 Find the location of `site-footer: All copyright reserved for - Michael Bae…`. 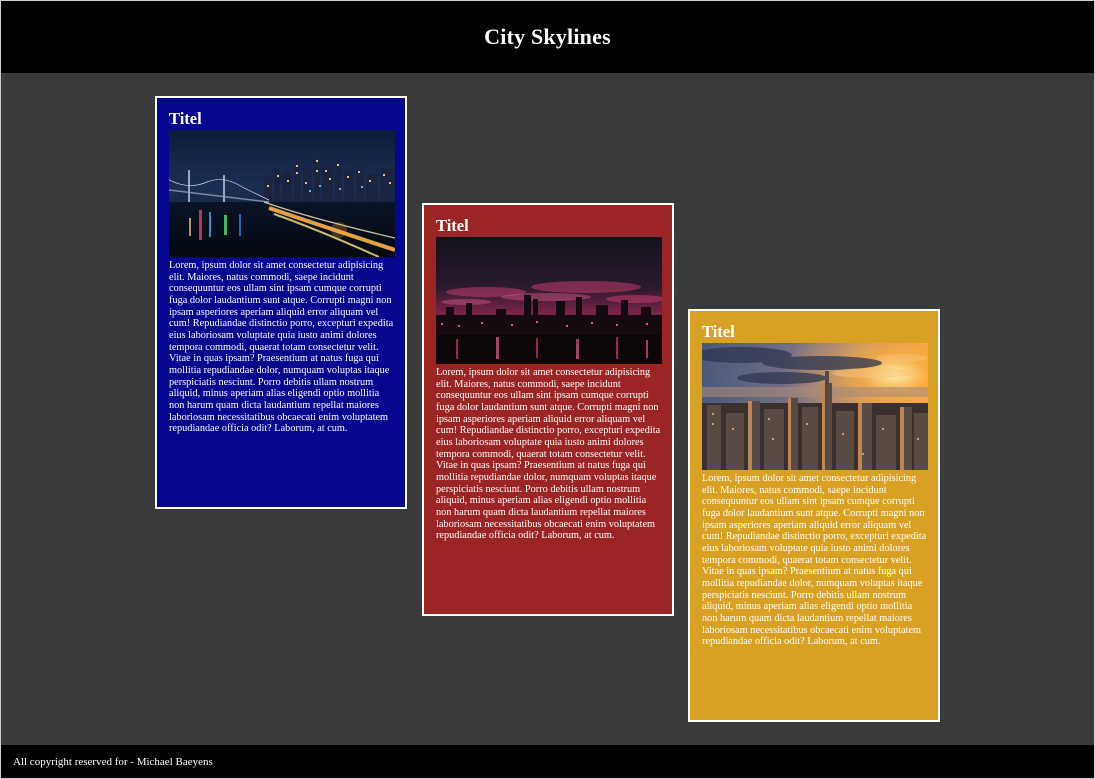

site-footer: All copyright reserved for - Michael Bae… is located at coordinates (547, 761).